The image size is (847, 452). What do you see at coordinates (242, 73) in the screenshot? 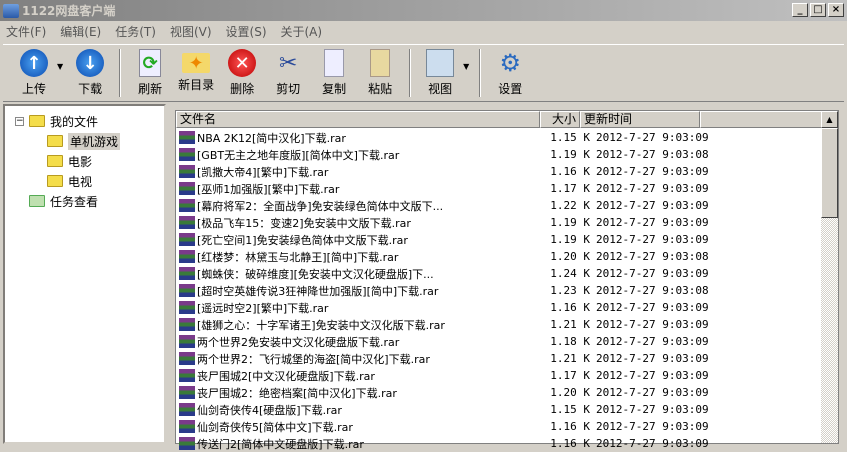
I see `delete-button: ✕ 删除` at bounding box center [242, 73].